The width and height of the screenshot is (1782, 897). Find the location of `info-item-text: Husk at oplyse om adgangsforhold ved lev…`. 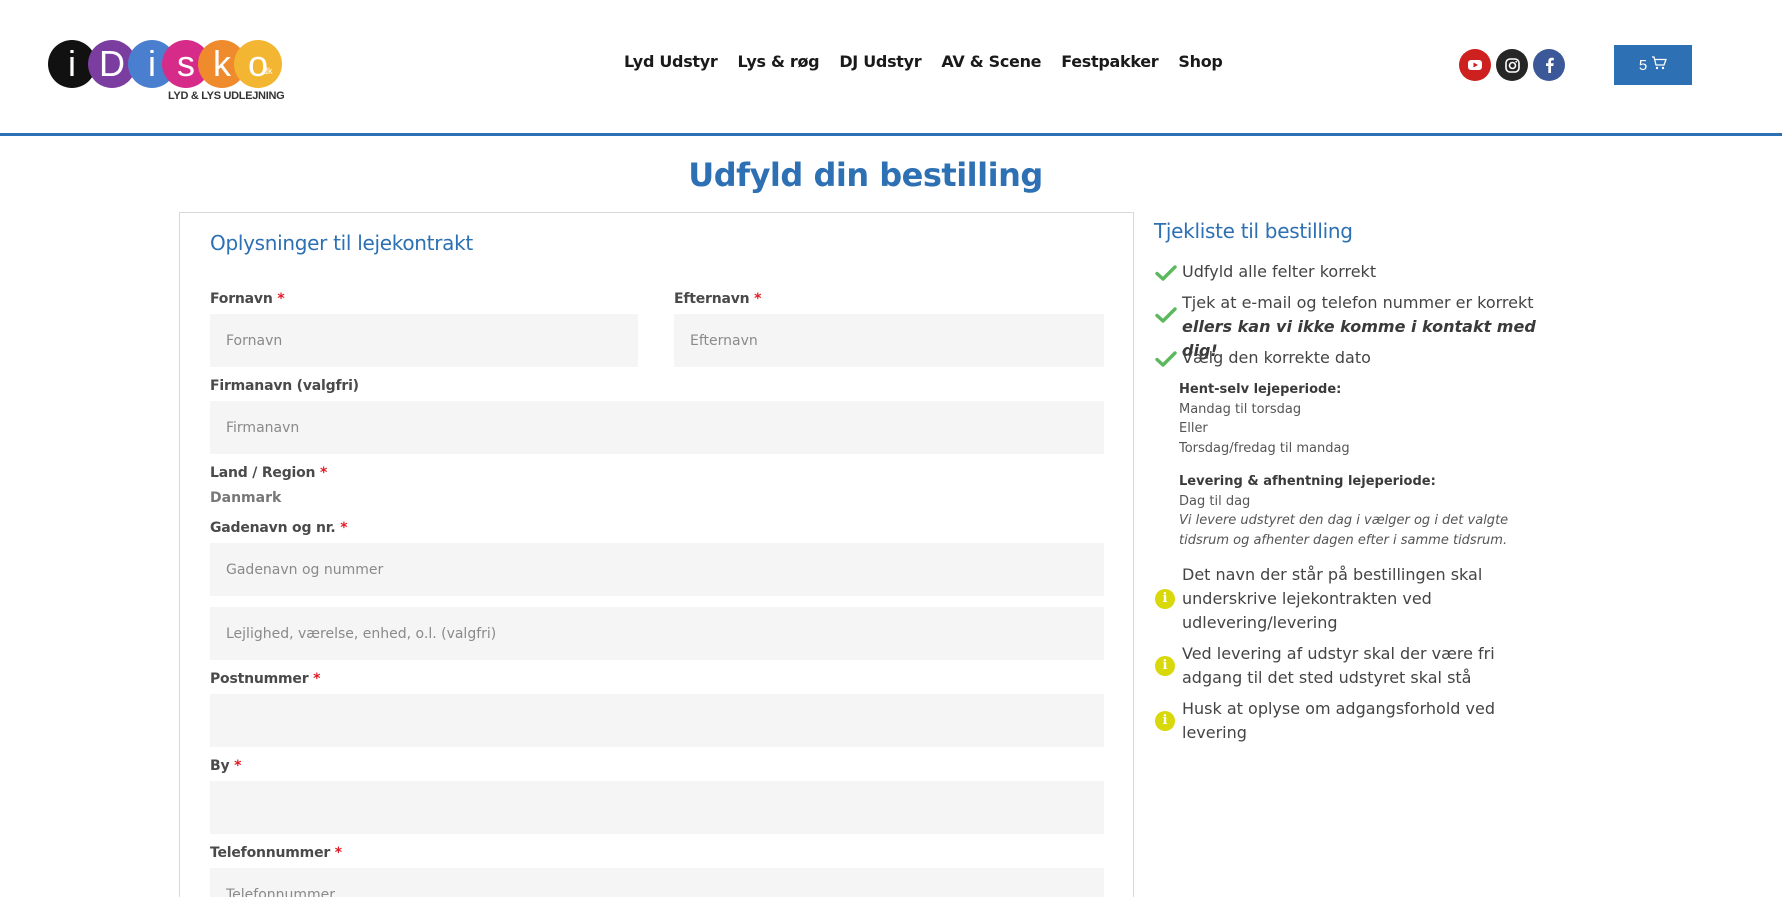

info-item-text: Husk at oplyse om adgangsforhold ved lev… is located at coordinates (1338, 720).